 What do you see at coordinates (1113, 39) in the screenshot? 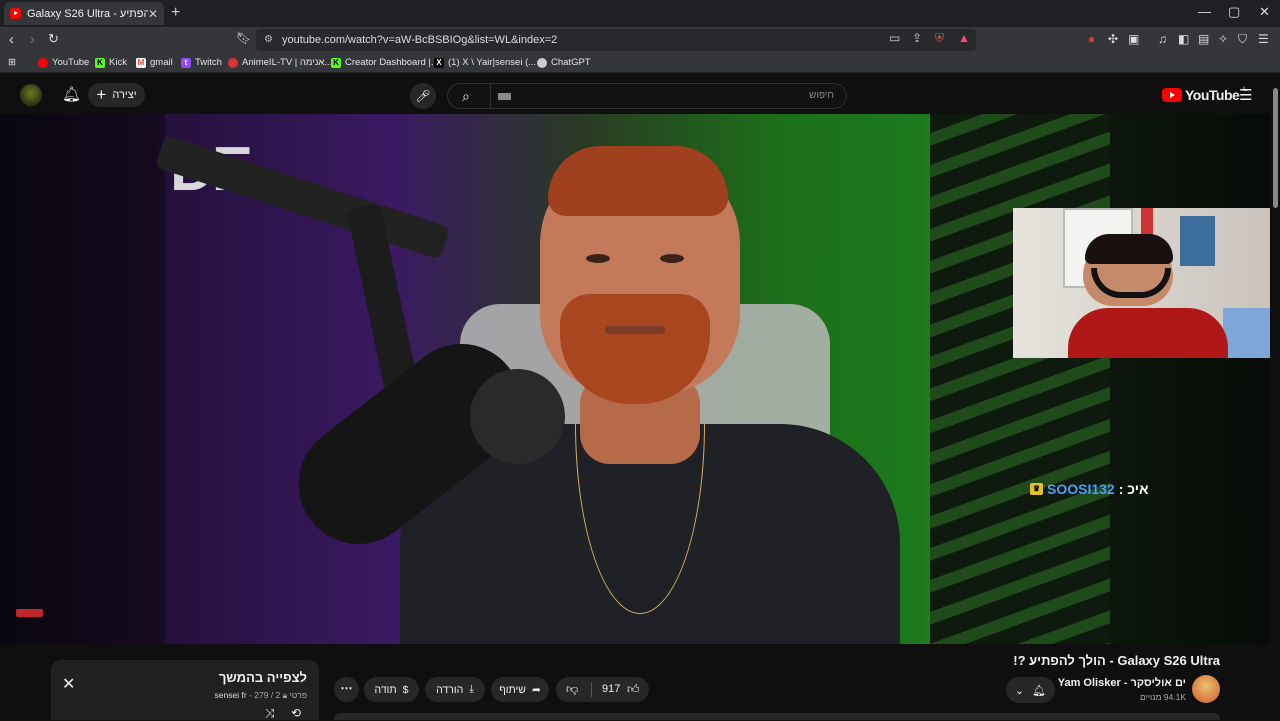
I see `extensions-icon: ✣` at bounding box center [1113, 39].